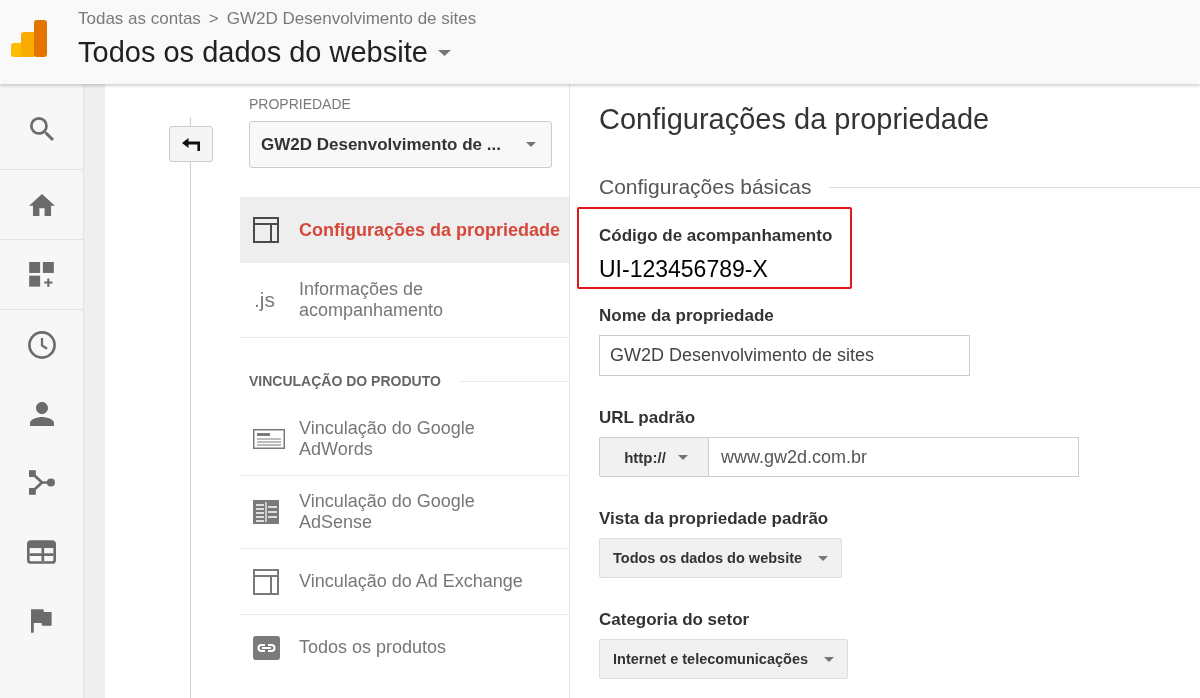 Image resolution: width=1200 pixels, height=698 pixels. Describe the element at coordinates (404, 647) in the screenshot. I see `menu-item: Todos os produtos` at that location.